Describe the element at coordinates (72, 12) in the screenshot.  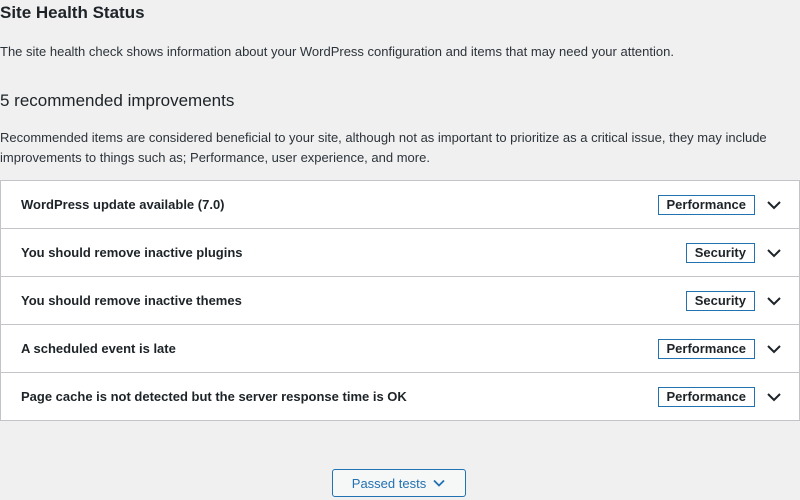
I see `page-title: Site Health Status` at that location.